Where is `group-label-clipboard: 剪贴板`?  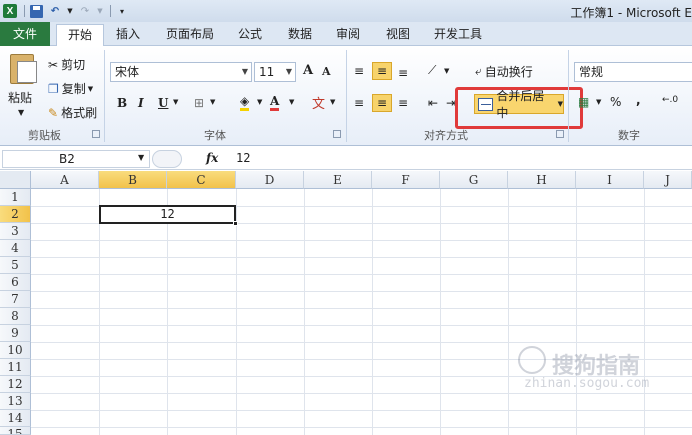
group-label-clipboard: 剪贴板 is located at coordinates (44, 135).